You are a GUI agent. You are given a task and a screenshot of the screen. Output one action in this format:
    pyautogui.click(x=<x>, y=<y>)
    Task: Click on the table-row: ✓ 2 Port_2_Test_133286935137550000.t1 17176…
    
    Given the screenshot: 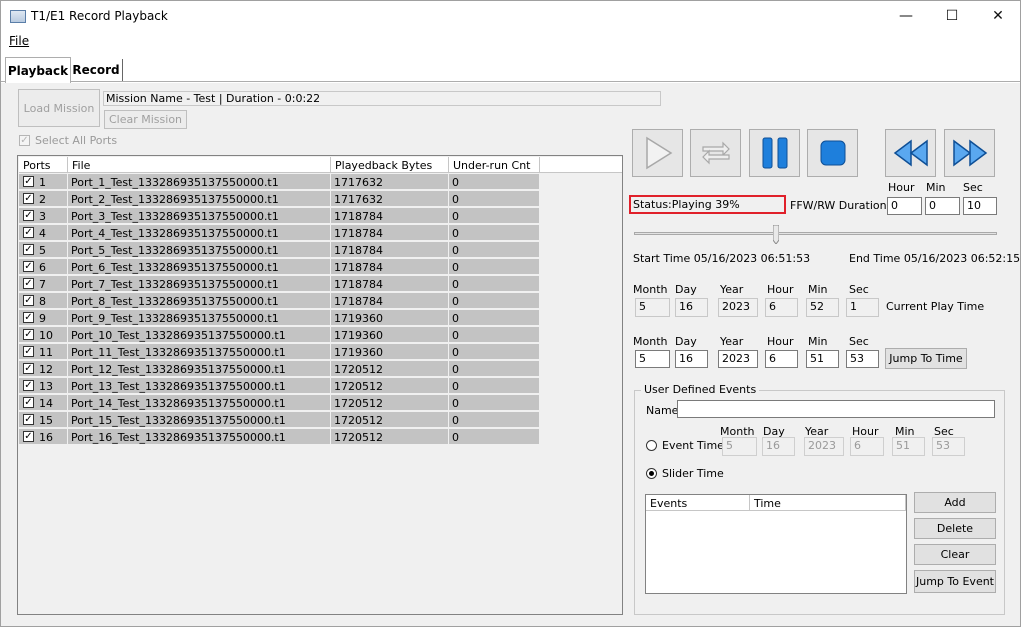 What is the action you would take?
    pyautogui.click(x=279, y=199)
    